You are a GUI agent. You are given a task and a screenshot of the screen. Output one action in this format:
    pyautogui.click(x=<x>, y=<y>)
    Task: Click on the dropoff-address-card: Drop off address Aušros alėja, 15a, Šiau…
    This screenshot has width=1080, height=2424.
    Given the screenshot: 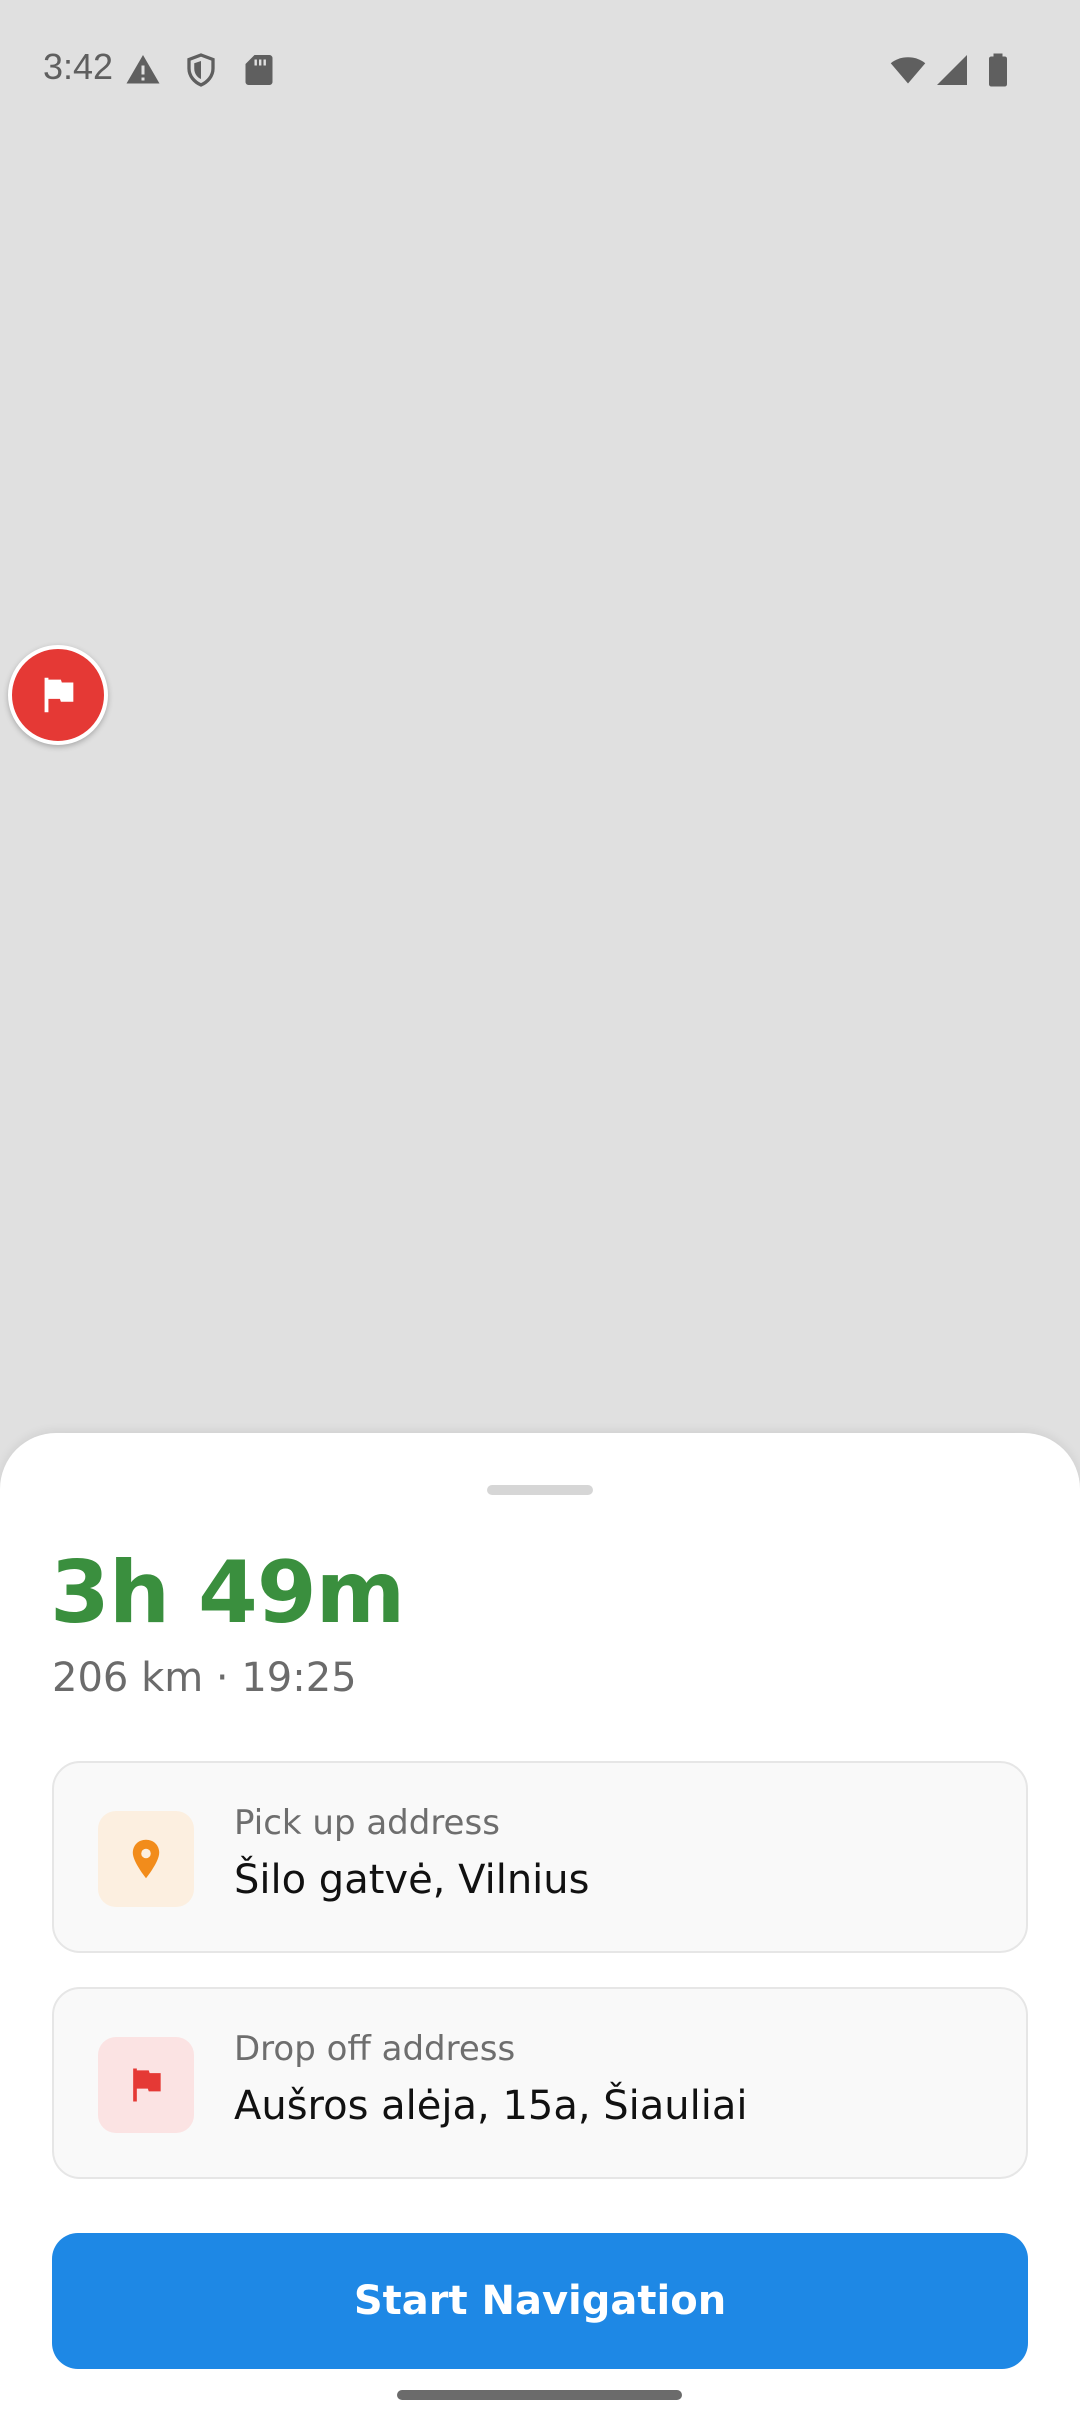 What is the action you would take?
    pyautogui.click(x=540, y=2083)
    